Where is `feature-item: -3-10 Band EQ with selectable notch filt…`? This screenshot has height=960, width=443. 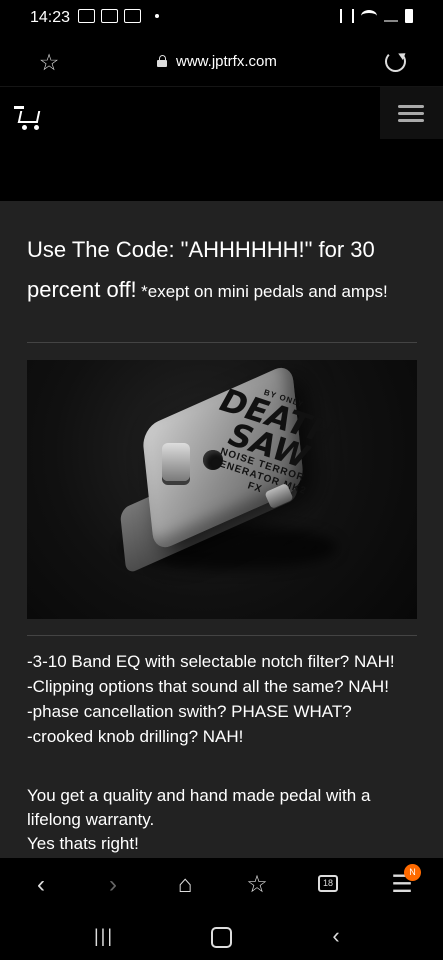
feature-item: -3-10 Band EQ with selectable notch filt… is located at coordinates (211, 661).